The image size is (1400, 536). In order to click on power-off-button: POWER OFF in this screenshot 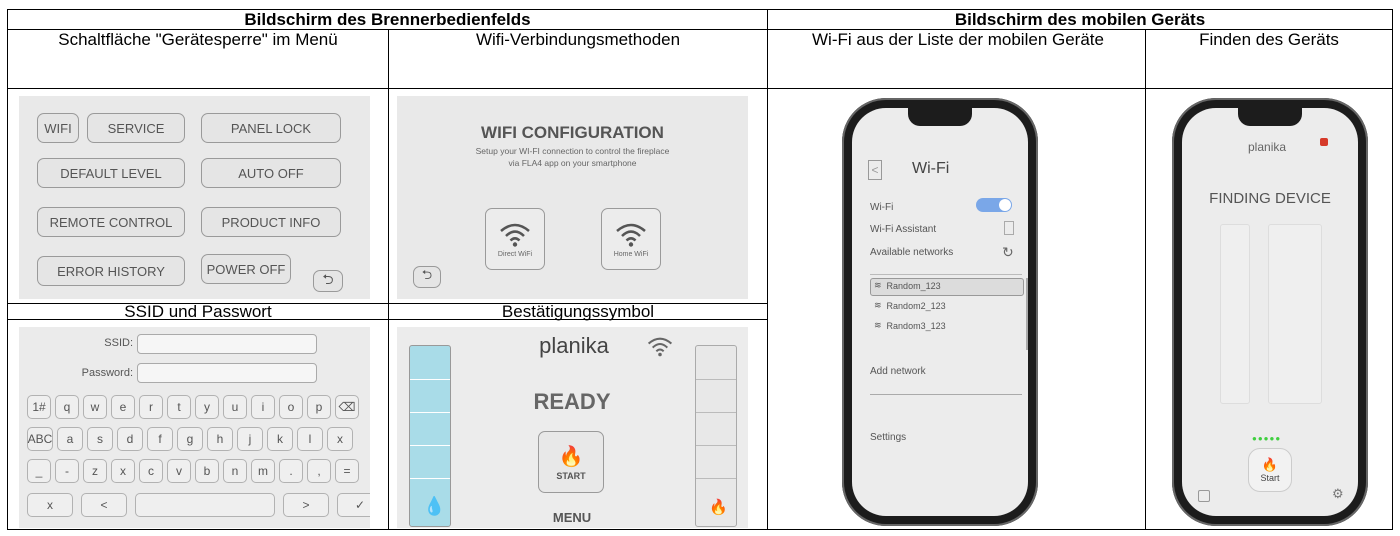, I will do `click(246, 269)`.